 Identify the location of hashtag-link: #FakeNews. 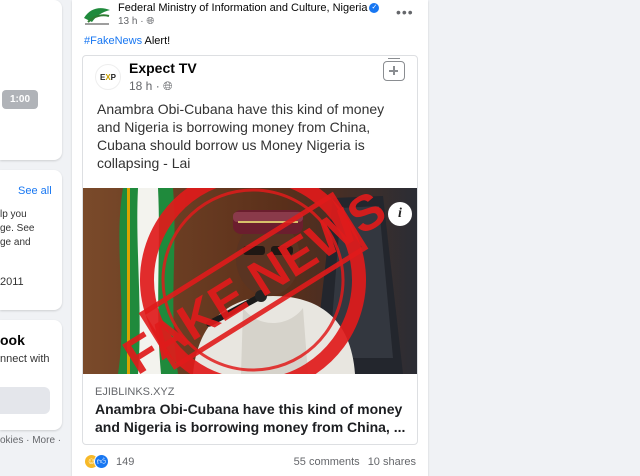
(113, 41).